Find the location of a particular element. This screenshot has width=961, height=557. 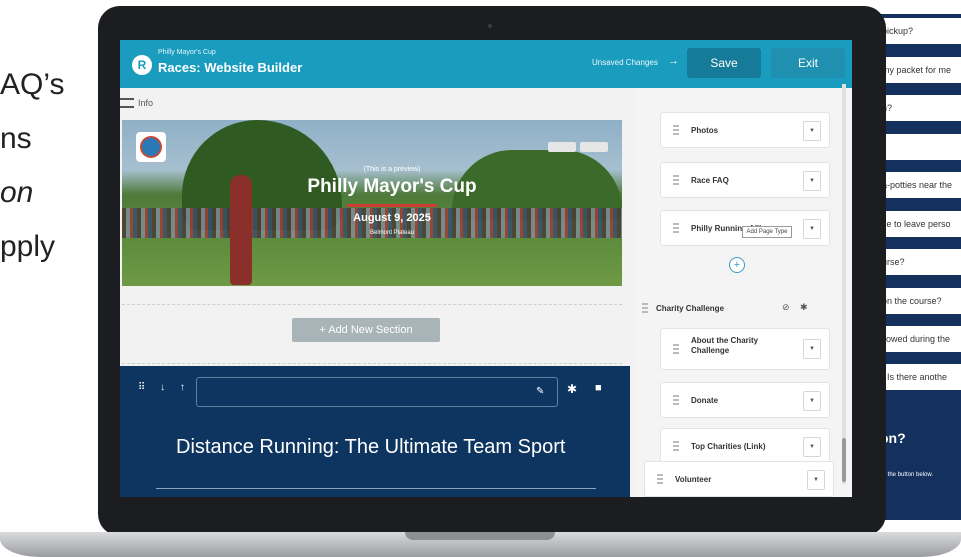

add-page-type-tooltip: Add Page Type is located at coordinates (767, 232).